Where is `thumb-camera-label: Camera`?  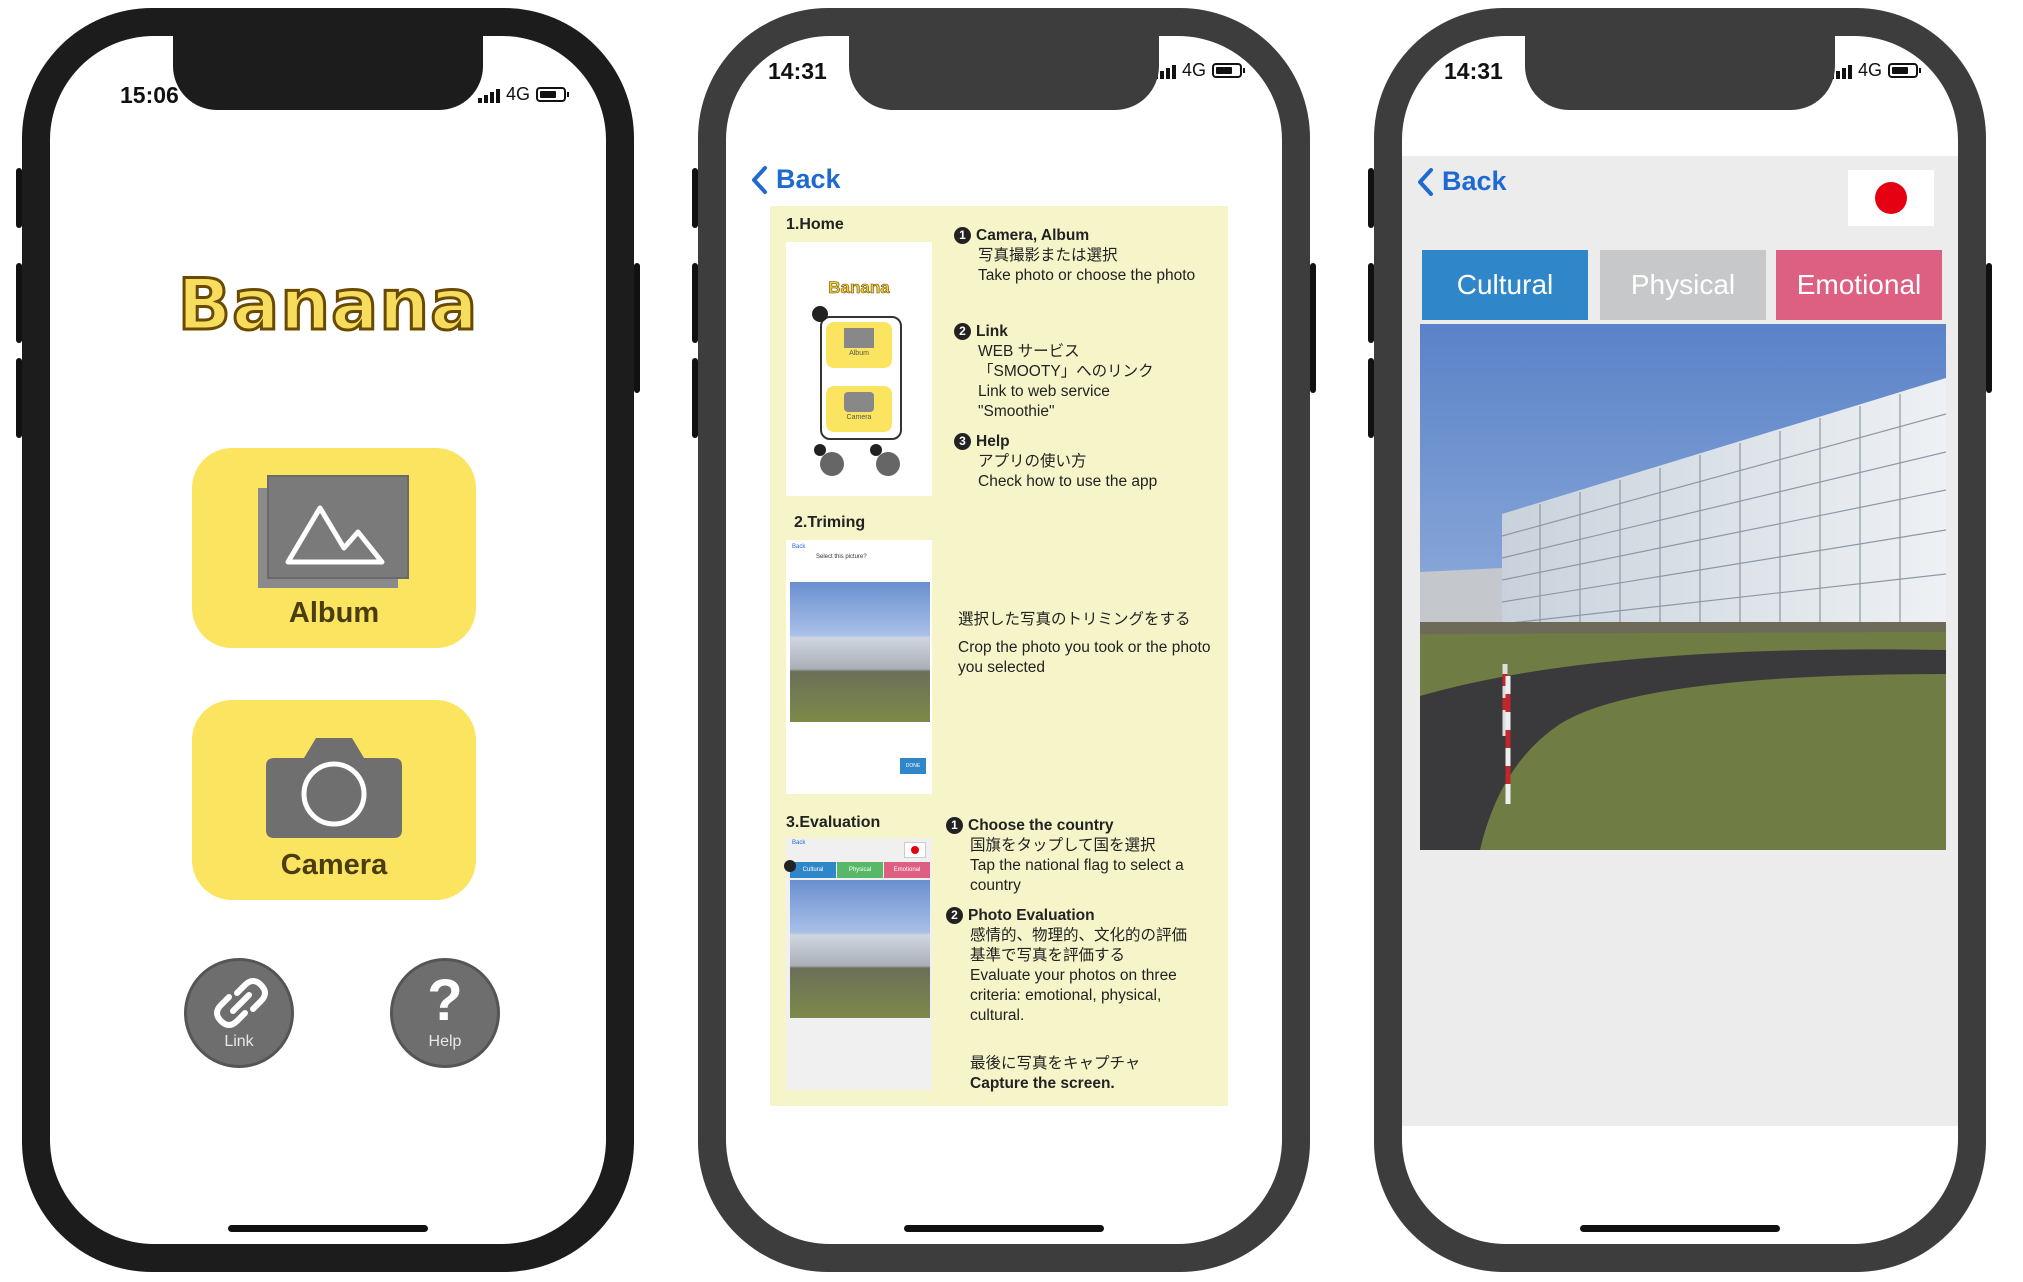 thumb-camera-label: Camera is located at coordinates (859, 417).